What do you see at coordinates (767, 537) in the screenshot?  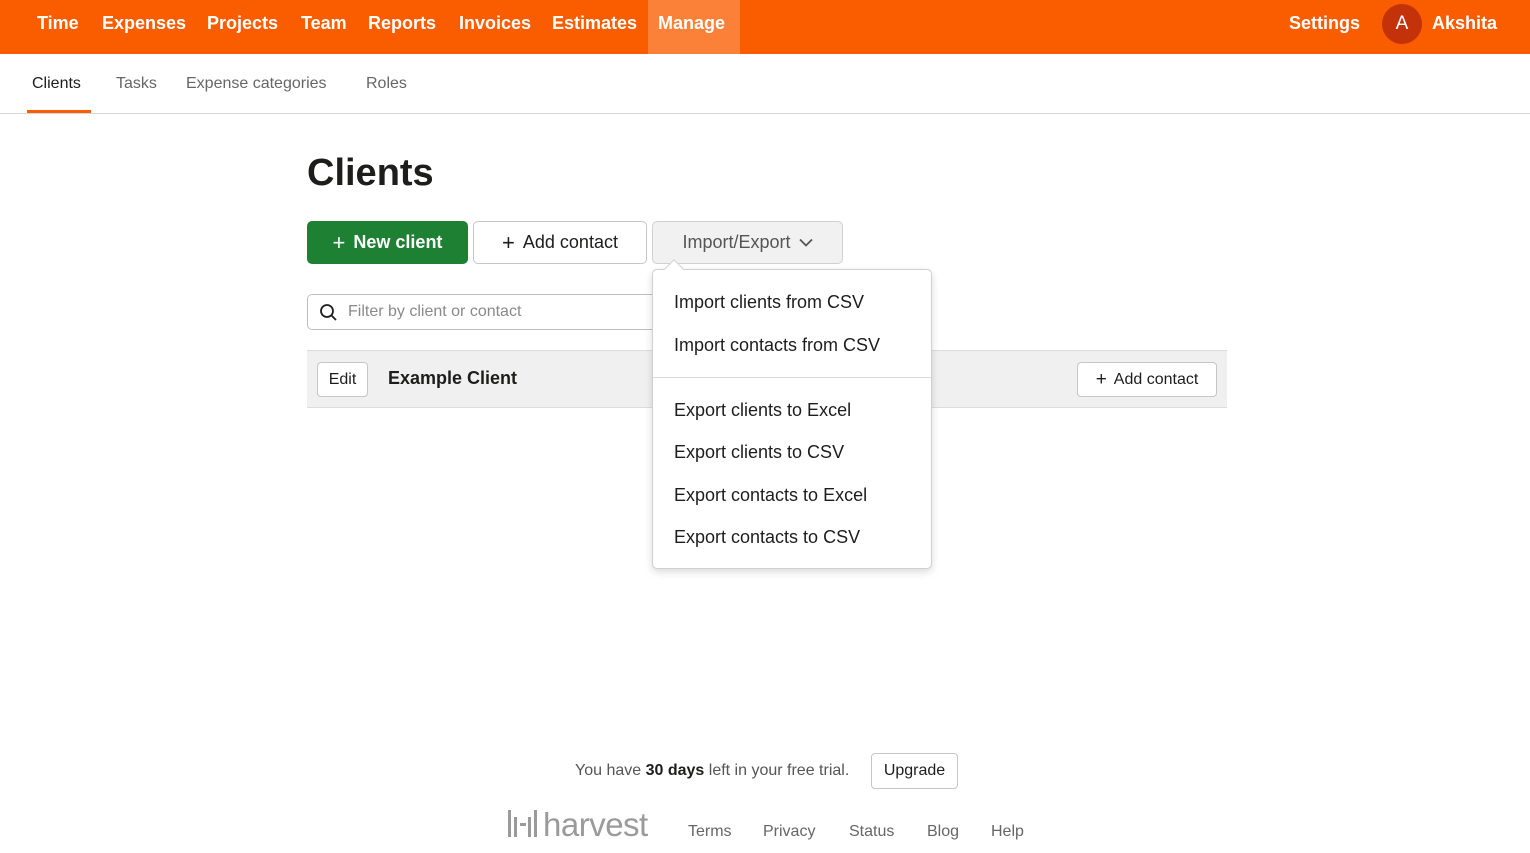 I see `menu-export-contacts-csv: Export contacts to CSV` at bounding box center [767, 537].